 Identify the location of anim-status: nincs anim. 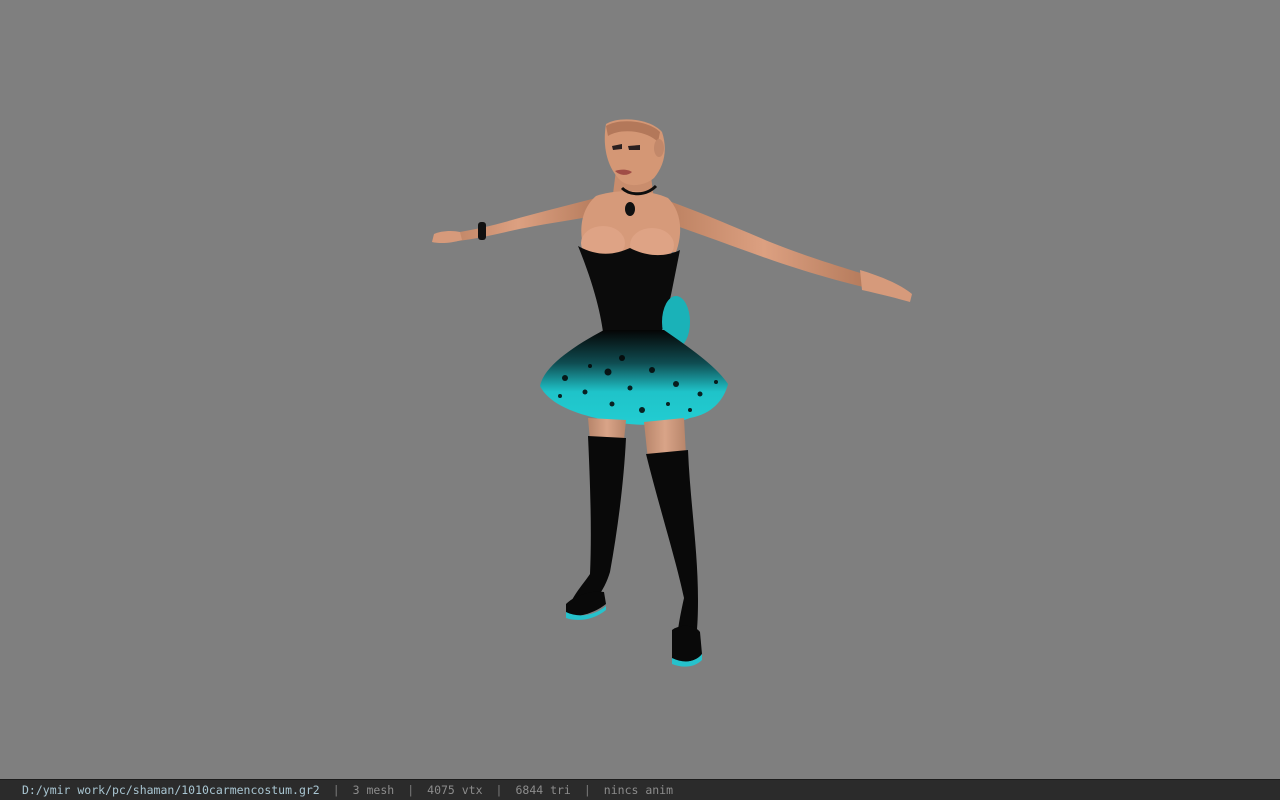
(638, 790).